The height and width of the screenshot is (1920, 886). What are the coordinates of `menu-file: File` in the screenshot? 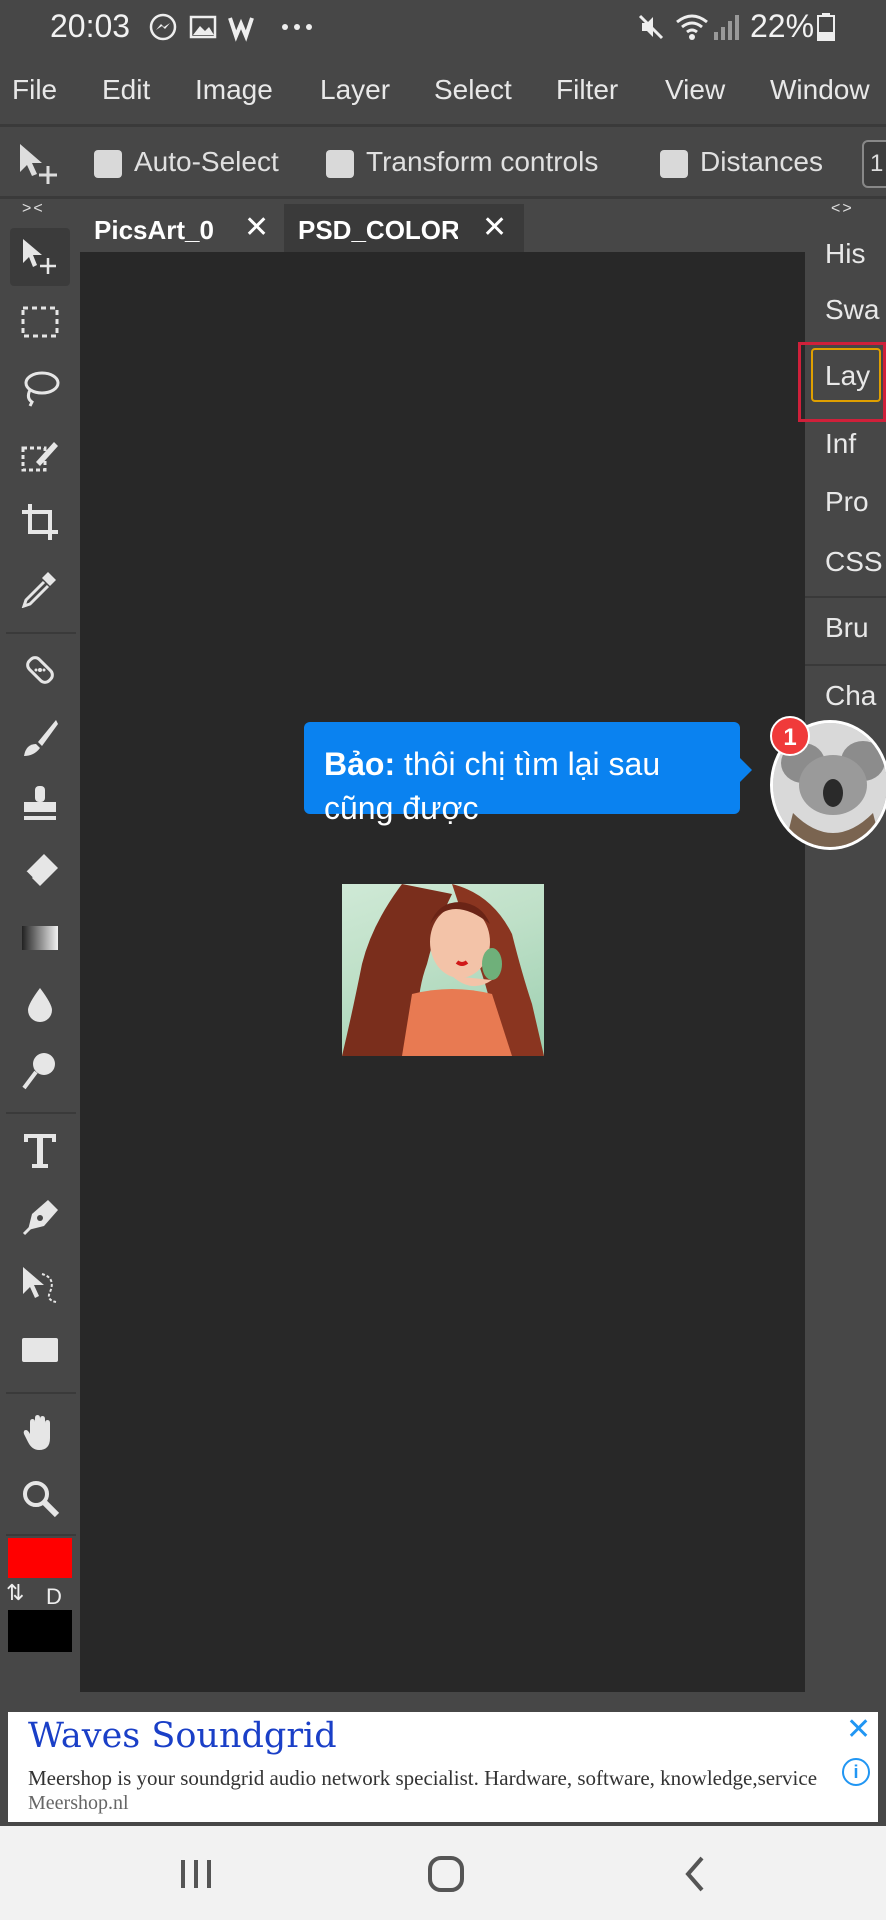 It's located at (34, 90).